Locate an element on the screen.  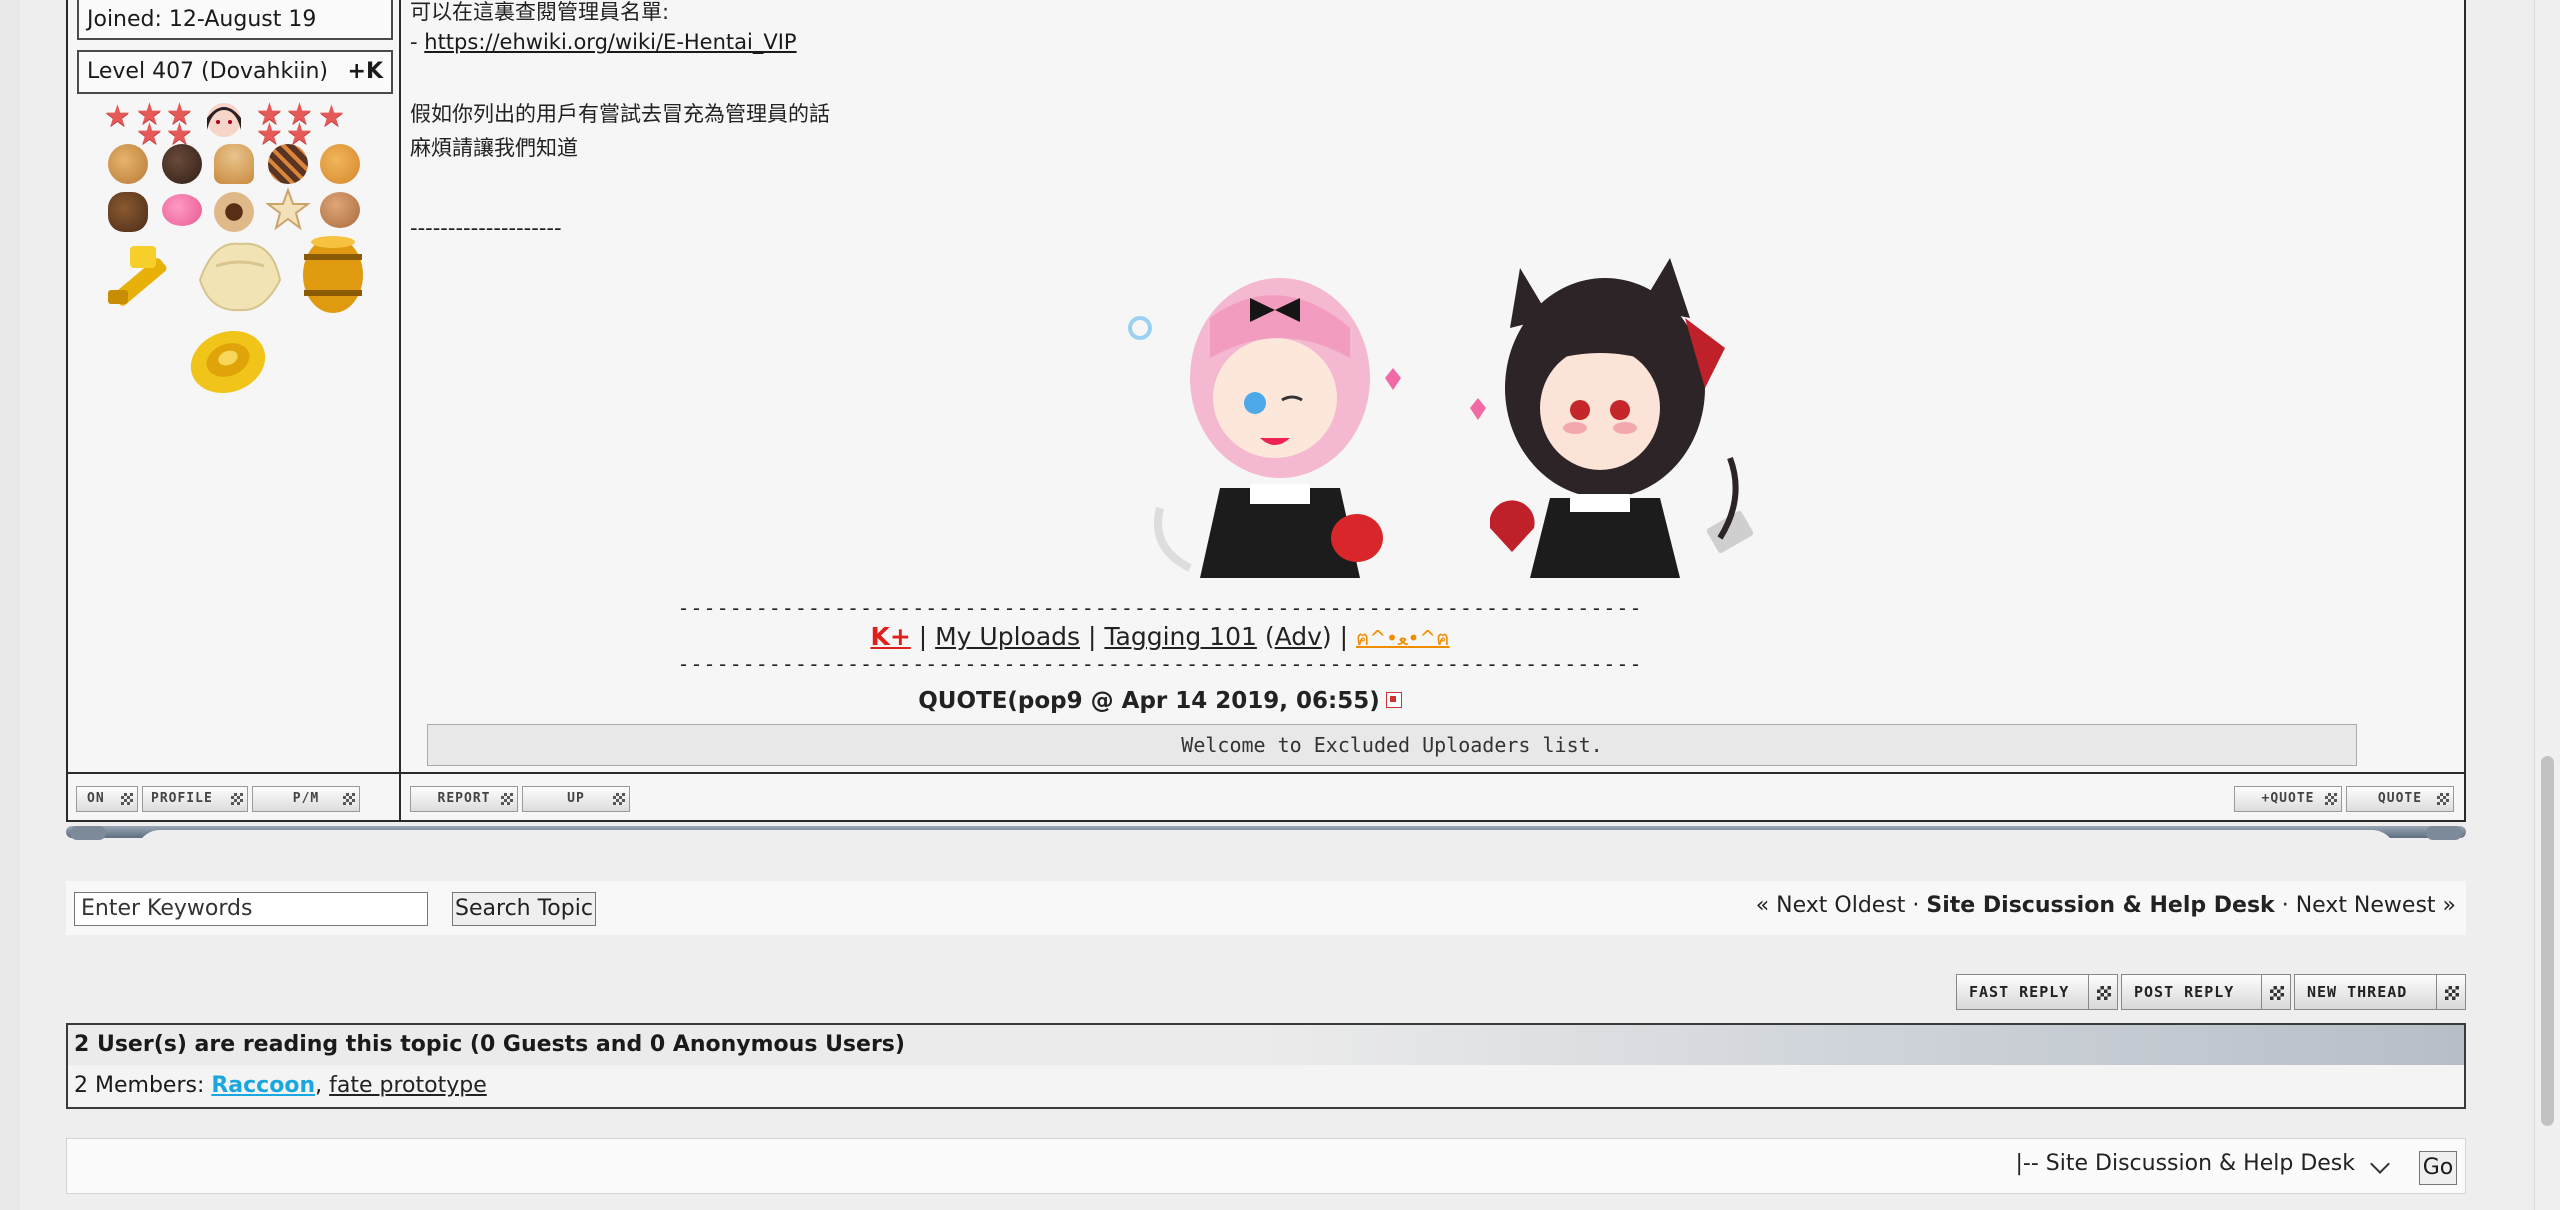
forum-jump-select: |-- Site Discussion & Help Desk is located at coordinates (2185, 1163).